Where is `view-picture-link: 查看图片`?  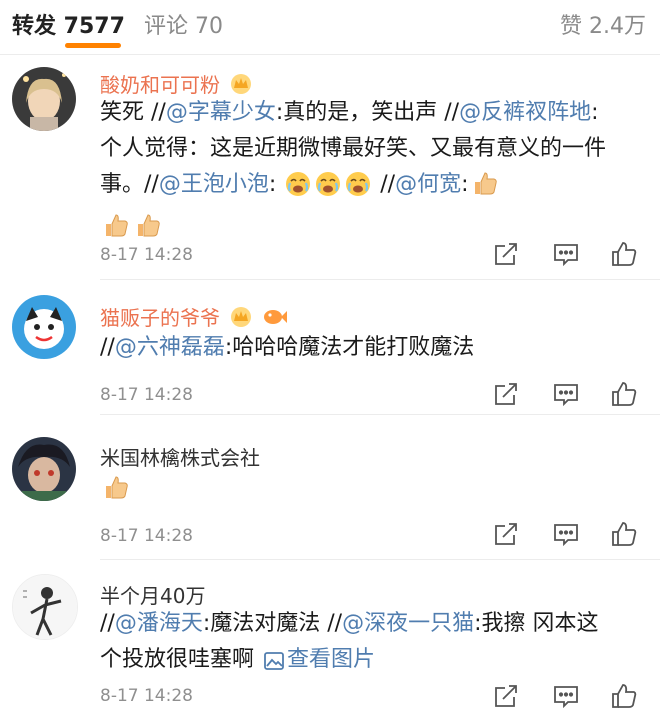 view-picture-link: 查看图片 is located at coordinates (318, 659).